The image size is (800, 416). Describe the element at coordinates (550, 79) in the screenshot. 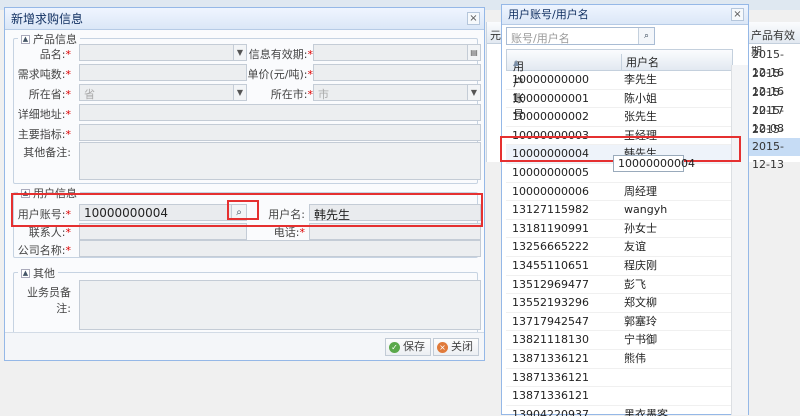

I see `user-account-cell: 10000000000` at that location.